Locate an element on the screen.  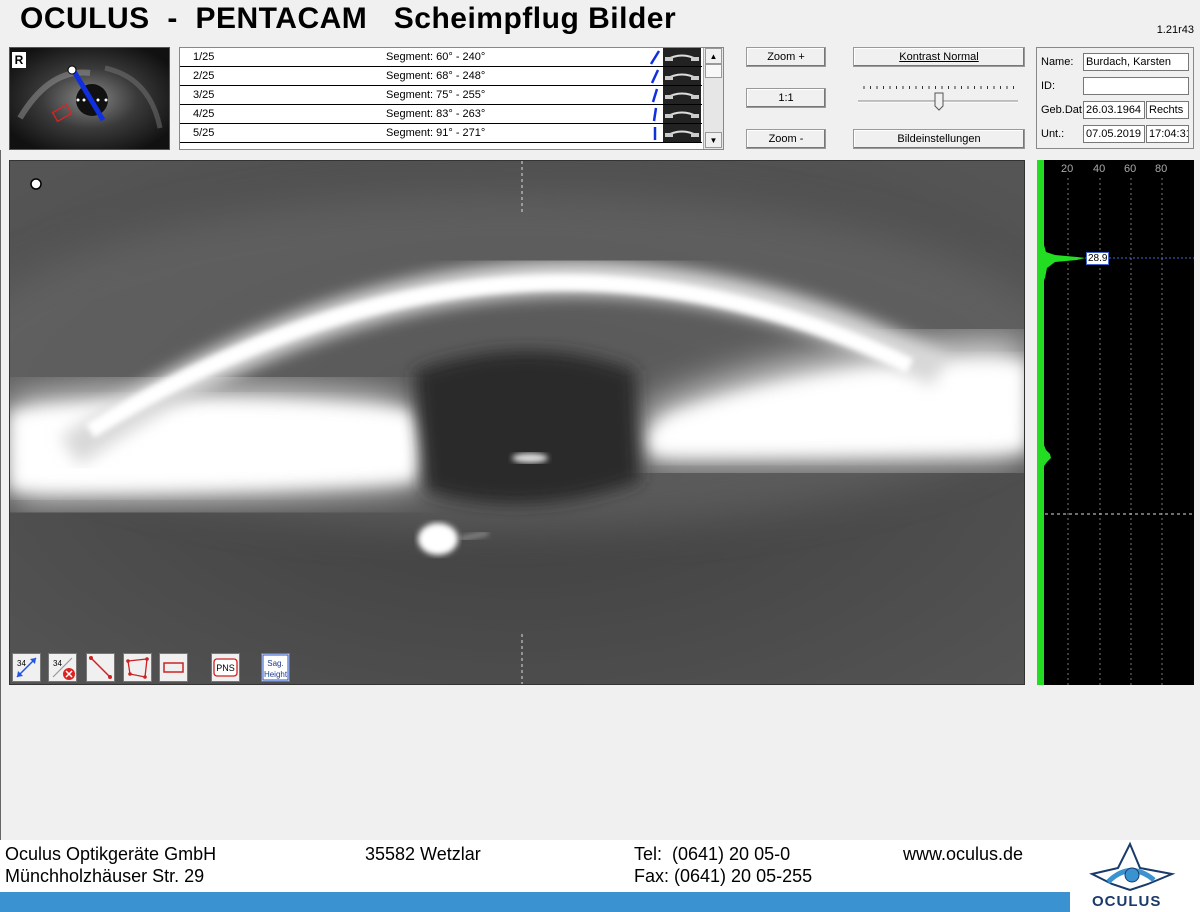
image-number: 1/25 is located at coordinates (204, 57).